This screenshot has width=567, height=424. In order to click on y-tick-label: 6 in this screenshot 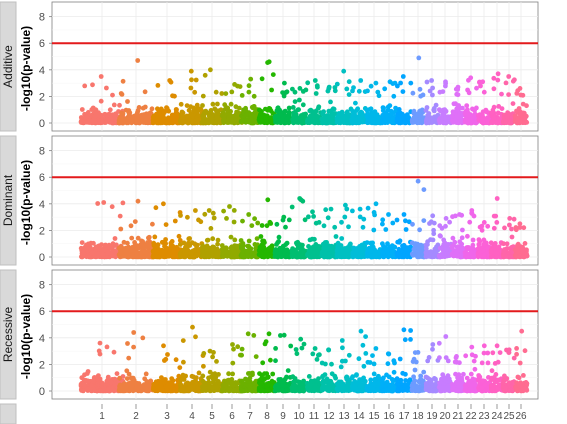, I will do `click(42, 312)`.